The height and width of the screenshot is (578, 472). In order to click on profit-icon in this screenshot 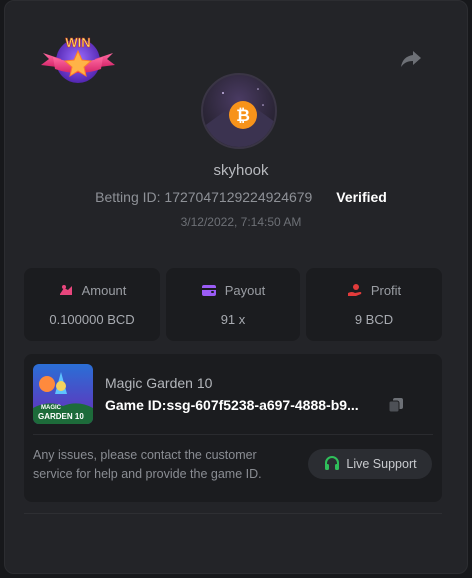, I will do `click(354, 290)`.